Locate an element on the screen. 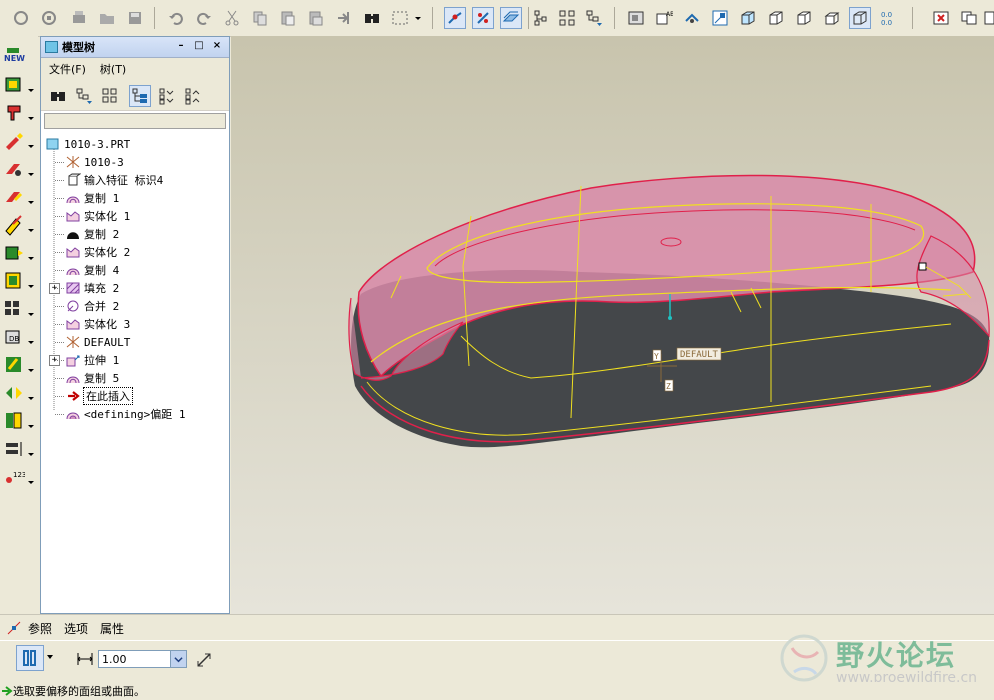 This screenshot has width=994, height=700. redo-icon is located at coordinates (204, 18).